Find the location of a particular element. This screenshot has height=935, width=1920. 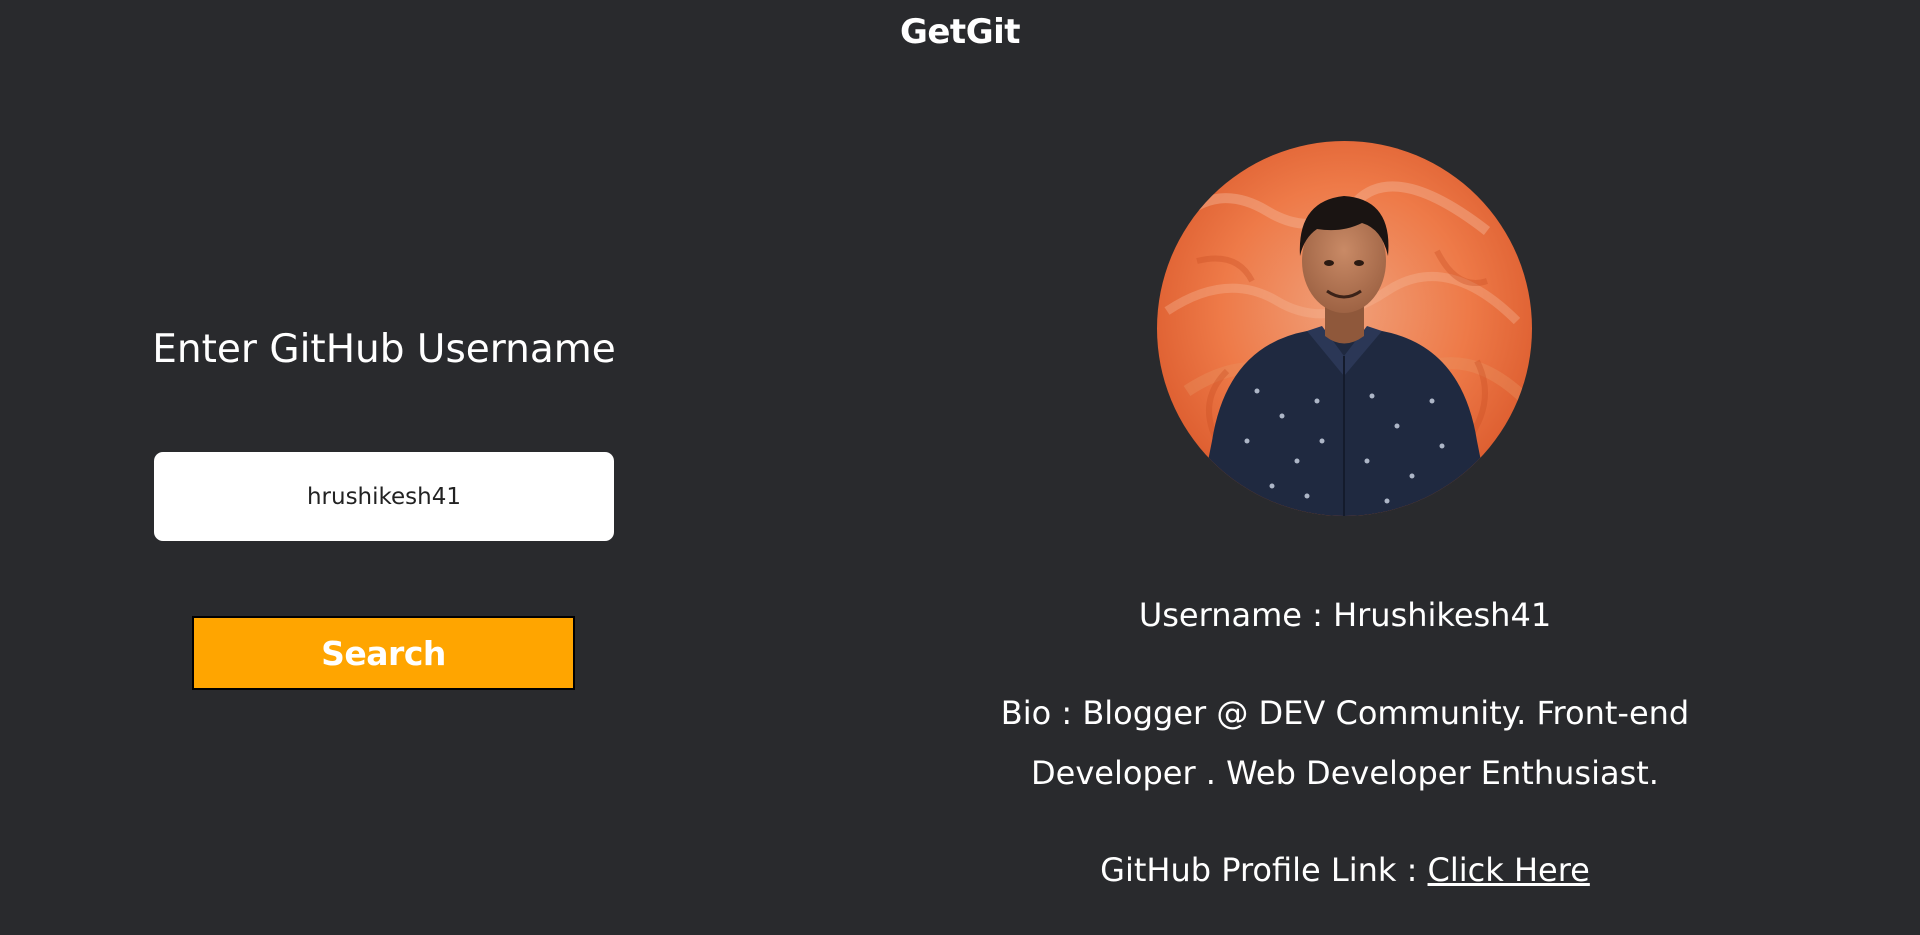

username-label: Username : is located at coordinates (1236, 615).